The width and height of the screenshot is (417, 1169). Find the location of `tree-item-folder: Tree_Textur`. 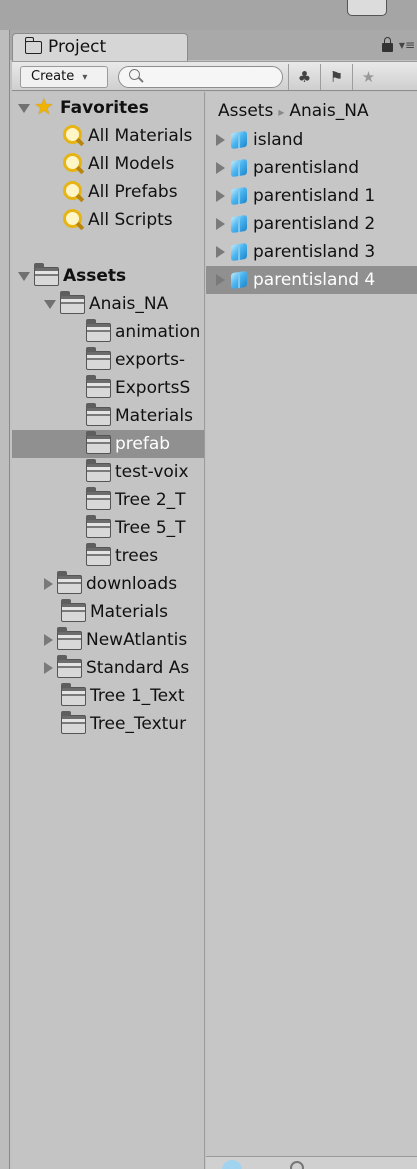

tree-item-folder: Tree_Textur is located at coordinates (124, 724).